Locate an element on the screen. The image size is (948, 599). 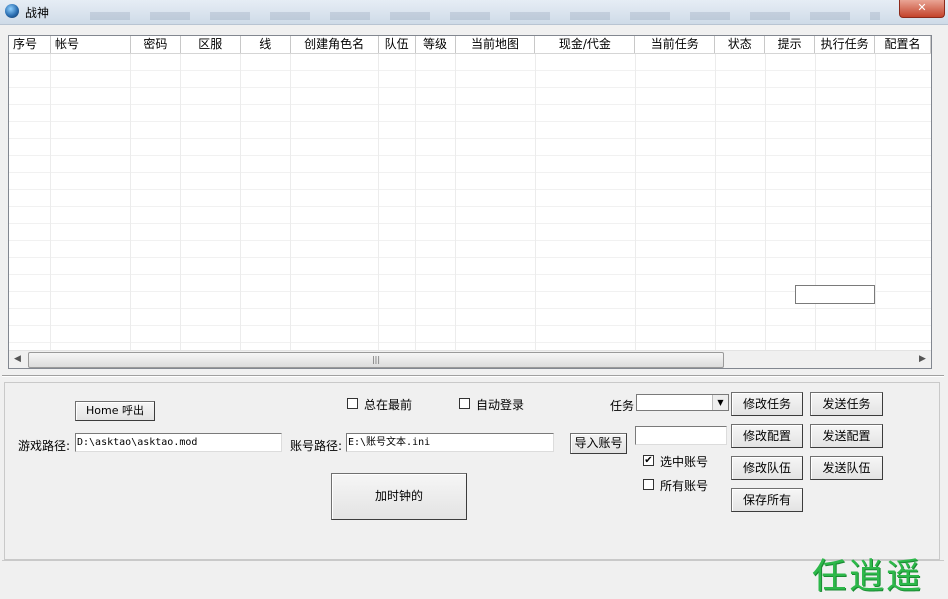
account-path-label: 账号路径: is located at coordinates (316, 446).